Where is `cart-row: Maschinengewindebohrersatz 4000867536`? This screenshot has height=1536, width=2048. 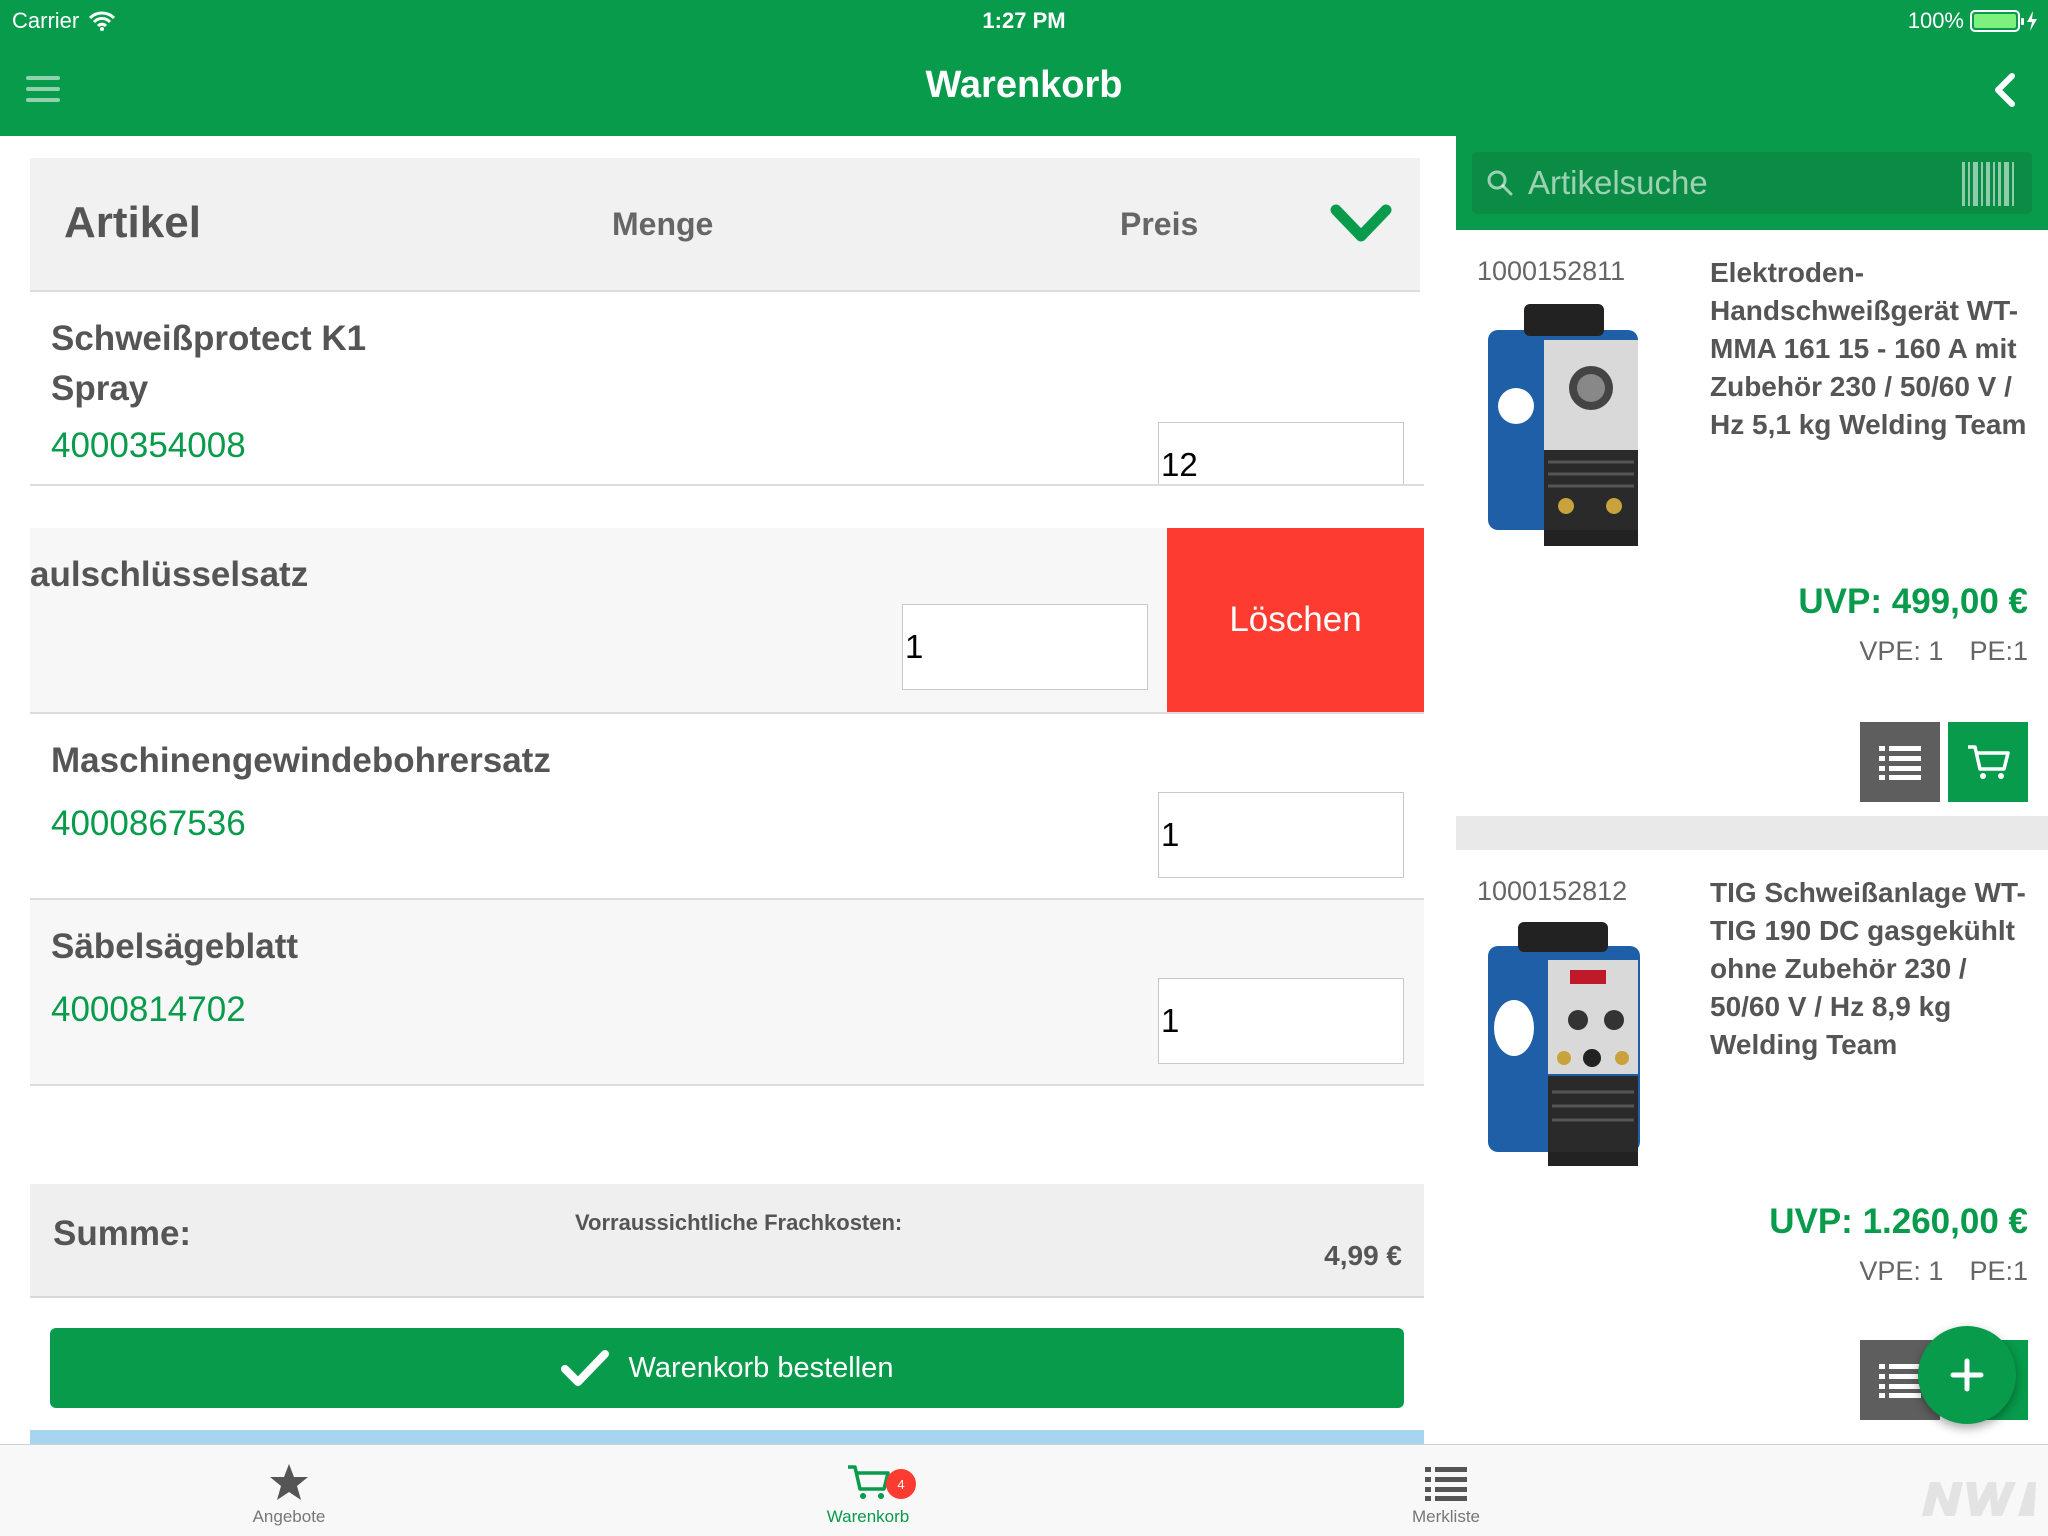
cart-row: Maschinengewindebohrersatz 4000867536 is located at coordinates (727, 807).